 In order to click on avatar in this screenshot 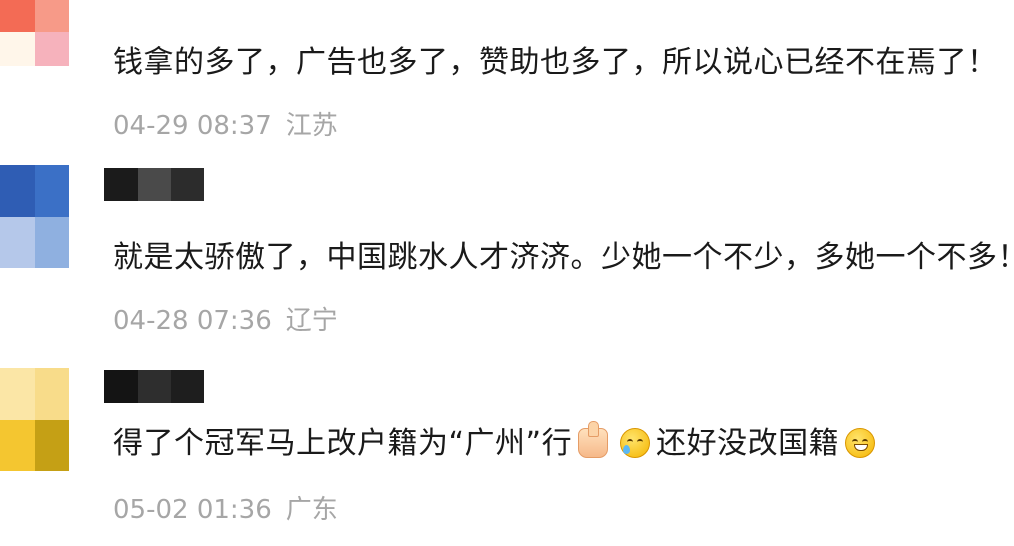, I will do `click(34, 419)`.